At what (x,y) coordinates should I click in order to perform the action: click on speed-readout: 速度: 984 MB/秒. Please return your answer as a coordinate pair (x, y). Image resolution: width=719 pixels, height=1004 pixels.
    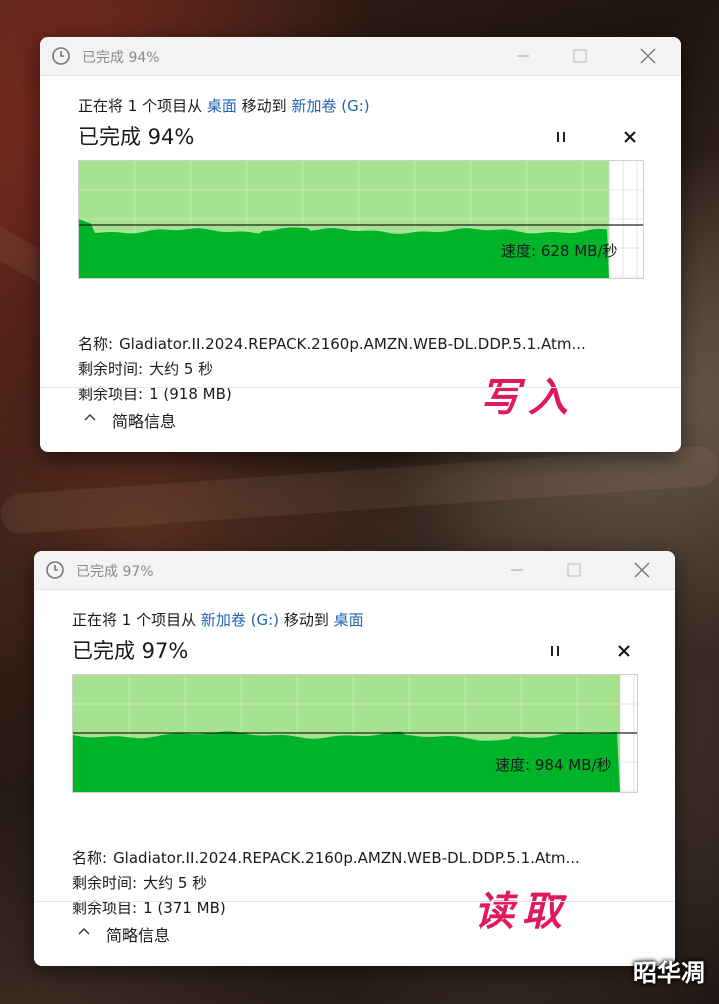
    Looking at the image, I should click on (553, 765).